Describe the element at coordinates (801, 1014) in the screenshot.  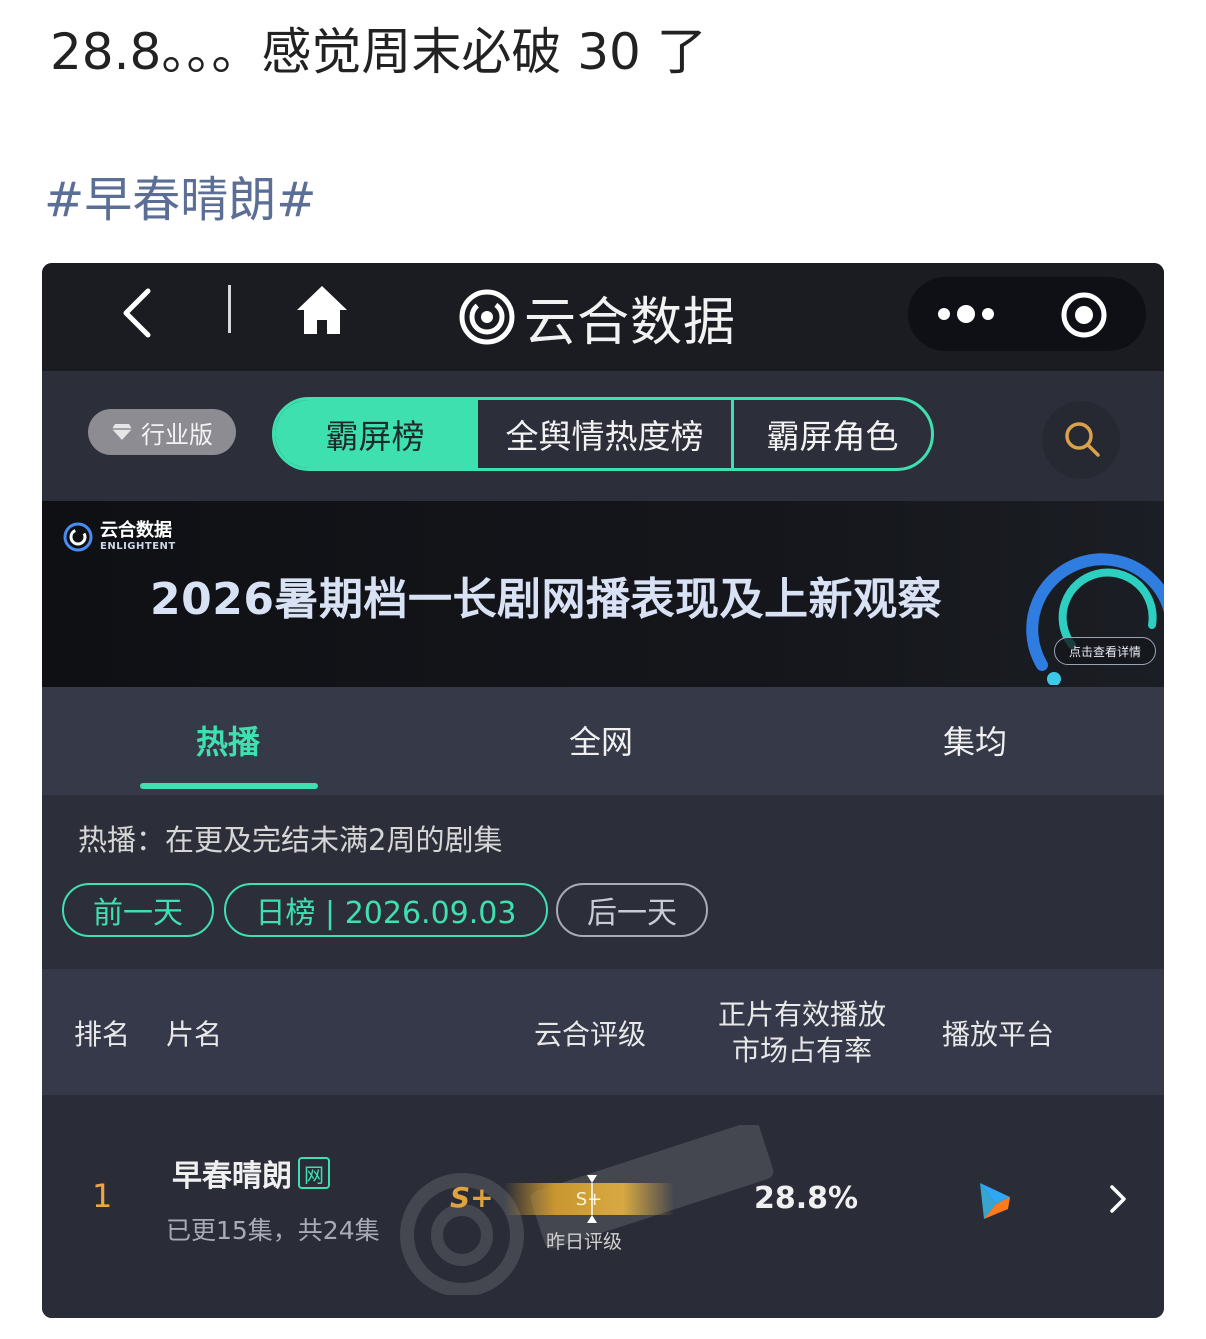
I see `header-market-share-line1: 正片有效播放` at that location.